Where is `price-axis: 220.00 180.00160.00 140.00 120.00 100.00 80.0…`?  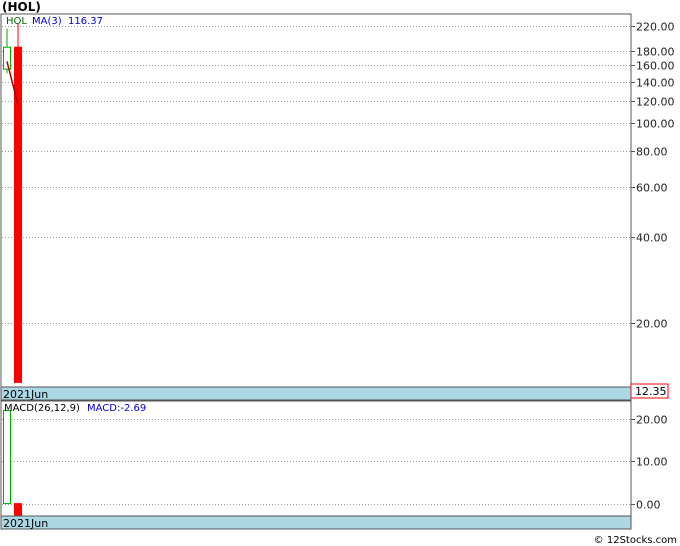 price-axis: 220.00 180.00160.00 140.00 120.00 100.00 80.0… is located at coordinates (653, 176).